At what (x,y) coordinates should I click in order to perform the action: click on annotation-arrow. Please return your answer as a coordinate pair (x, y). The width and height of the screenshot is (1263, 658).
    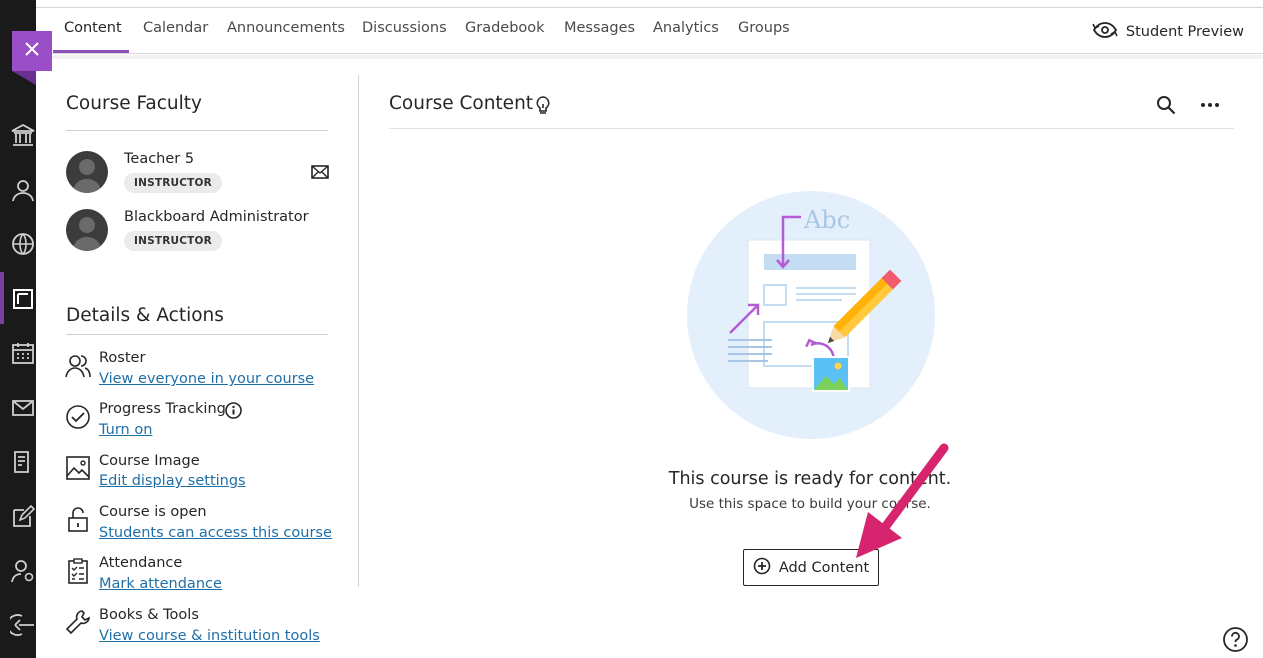
    Looking at the image, I should click on (902, 502).